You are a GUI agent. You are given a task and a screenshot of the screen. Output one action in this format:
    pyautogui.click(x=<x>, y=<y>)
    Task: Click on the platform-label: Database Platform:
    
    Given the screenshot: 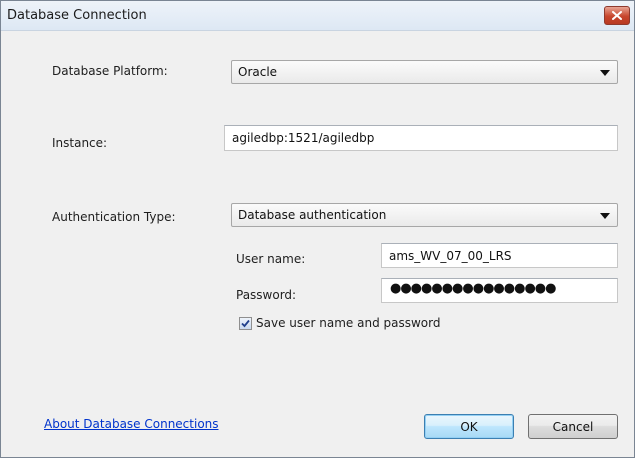 What is the action you would take?
    pyautogui.click(x=110, y=71)
    